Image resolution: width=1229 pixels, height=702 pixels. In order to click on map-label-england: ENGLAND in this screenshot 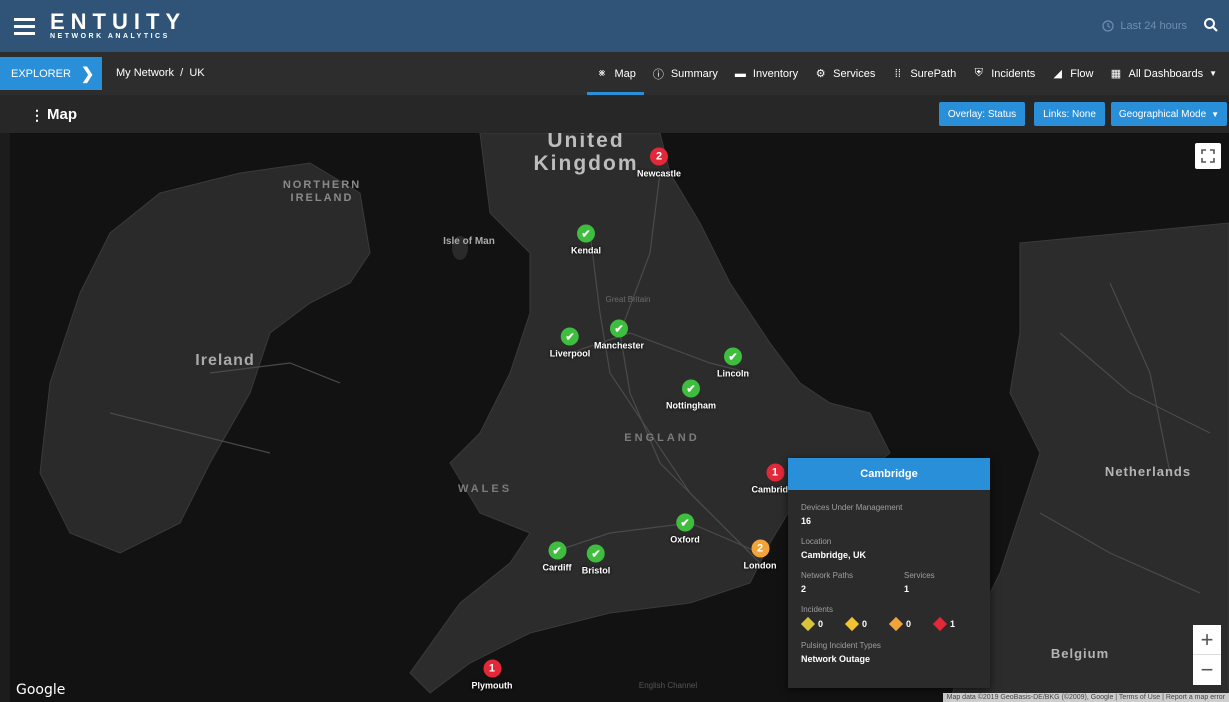, I will do `click(662, 438)`.